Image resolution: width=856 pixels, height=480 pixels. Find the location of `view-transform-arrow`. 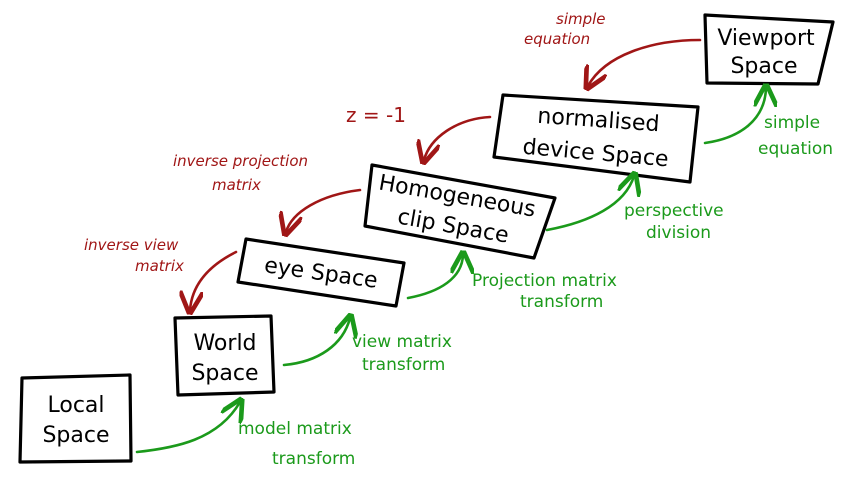

view-transform-arrow is located at coordinates (316, 342).